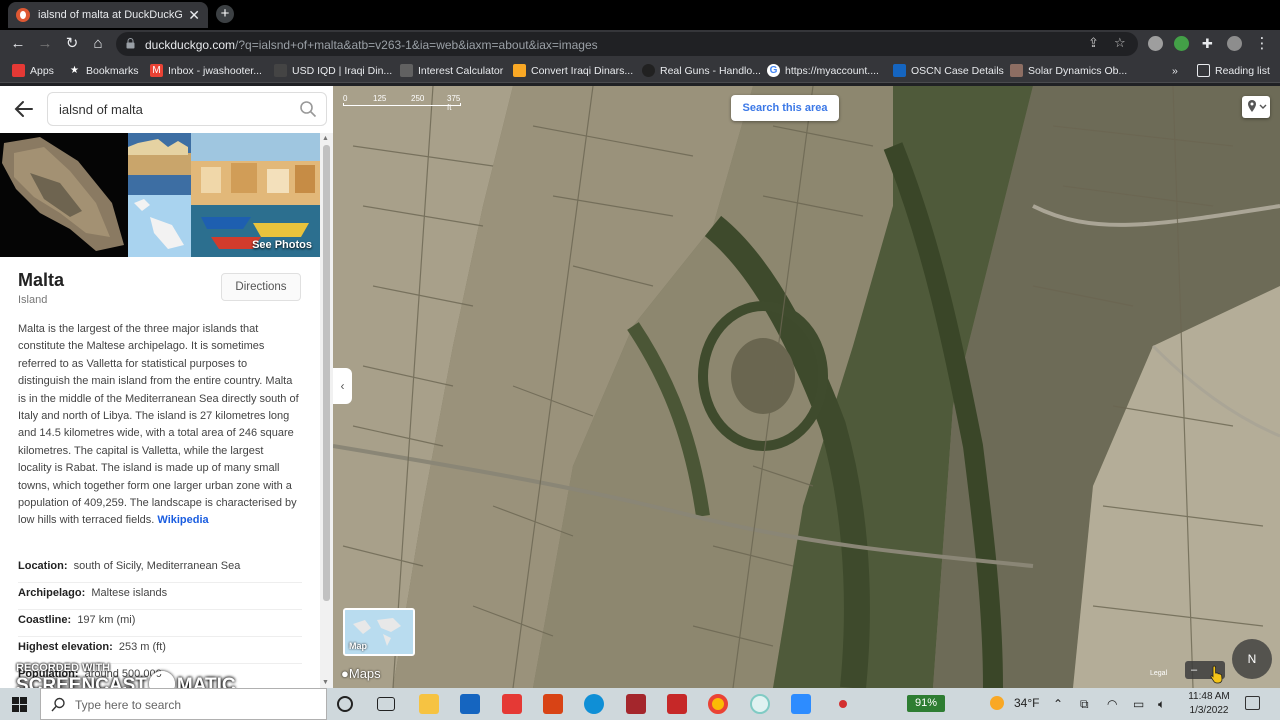  I want to click on store-icon, so click(470, 704).